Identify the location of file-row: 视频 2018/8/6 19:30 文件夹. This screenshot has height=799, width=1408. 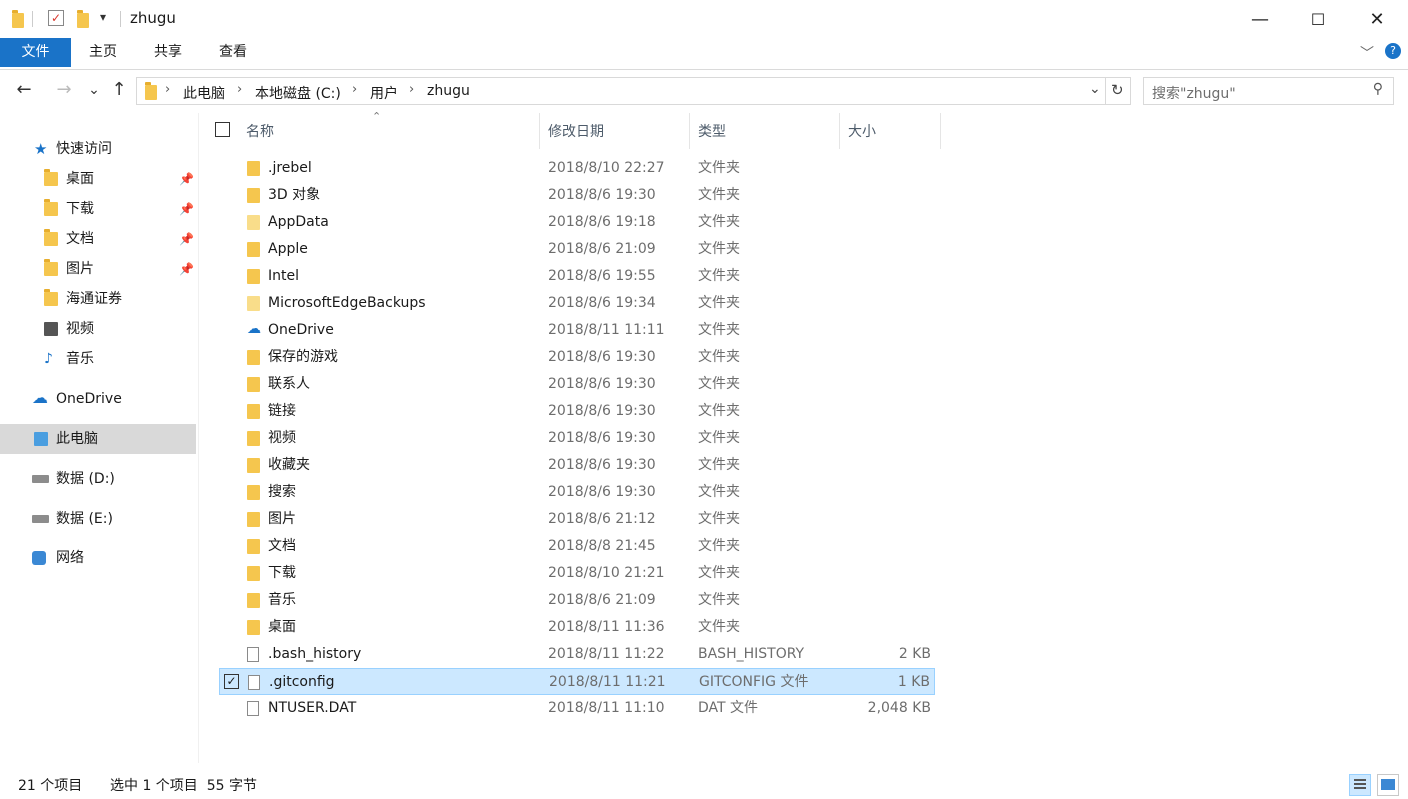
(577, 438).